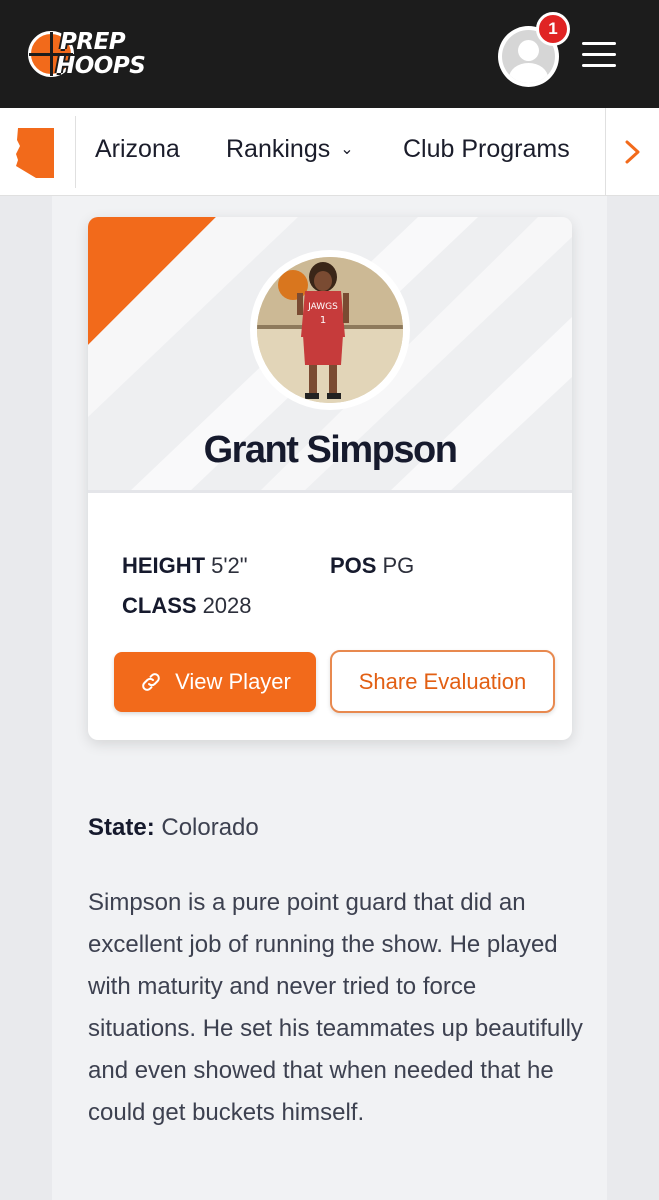  What do you see at coordinates (151, 682) in the screenshot?
I see `link-icon` at bounding box center [151, 682].